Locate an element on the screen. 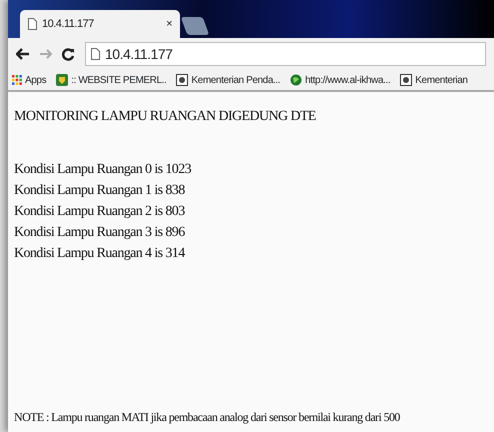 The image size is (494, 432). bookmark-link: :: WEBSITE PEMERL.. is located at coordinates (118, 80).